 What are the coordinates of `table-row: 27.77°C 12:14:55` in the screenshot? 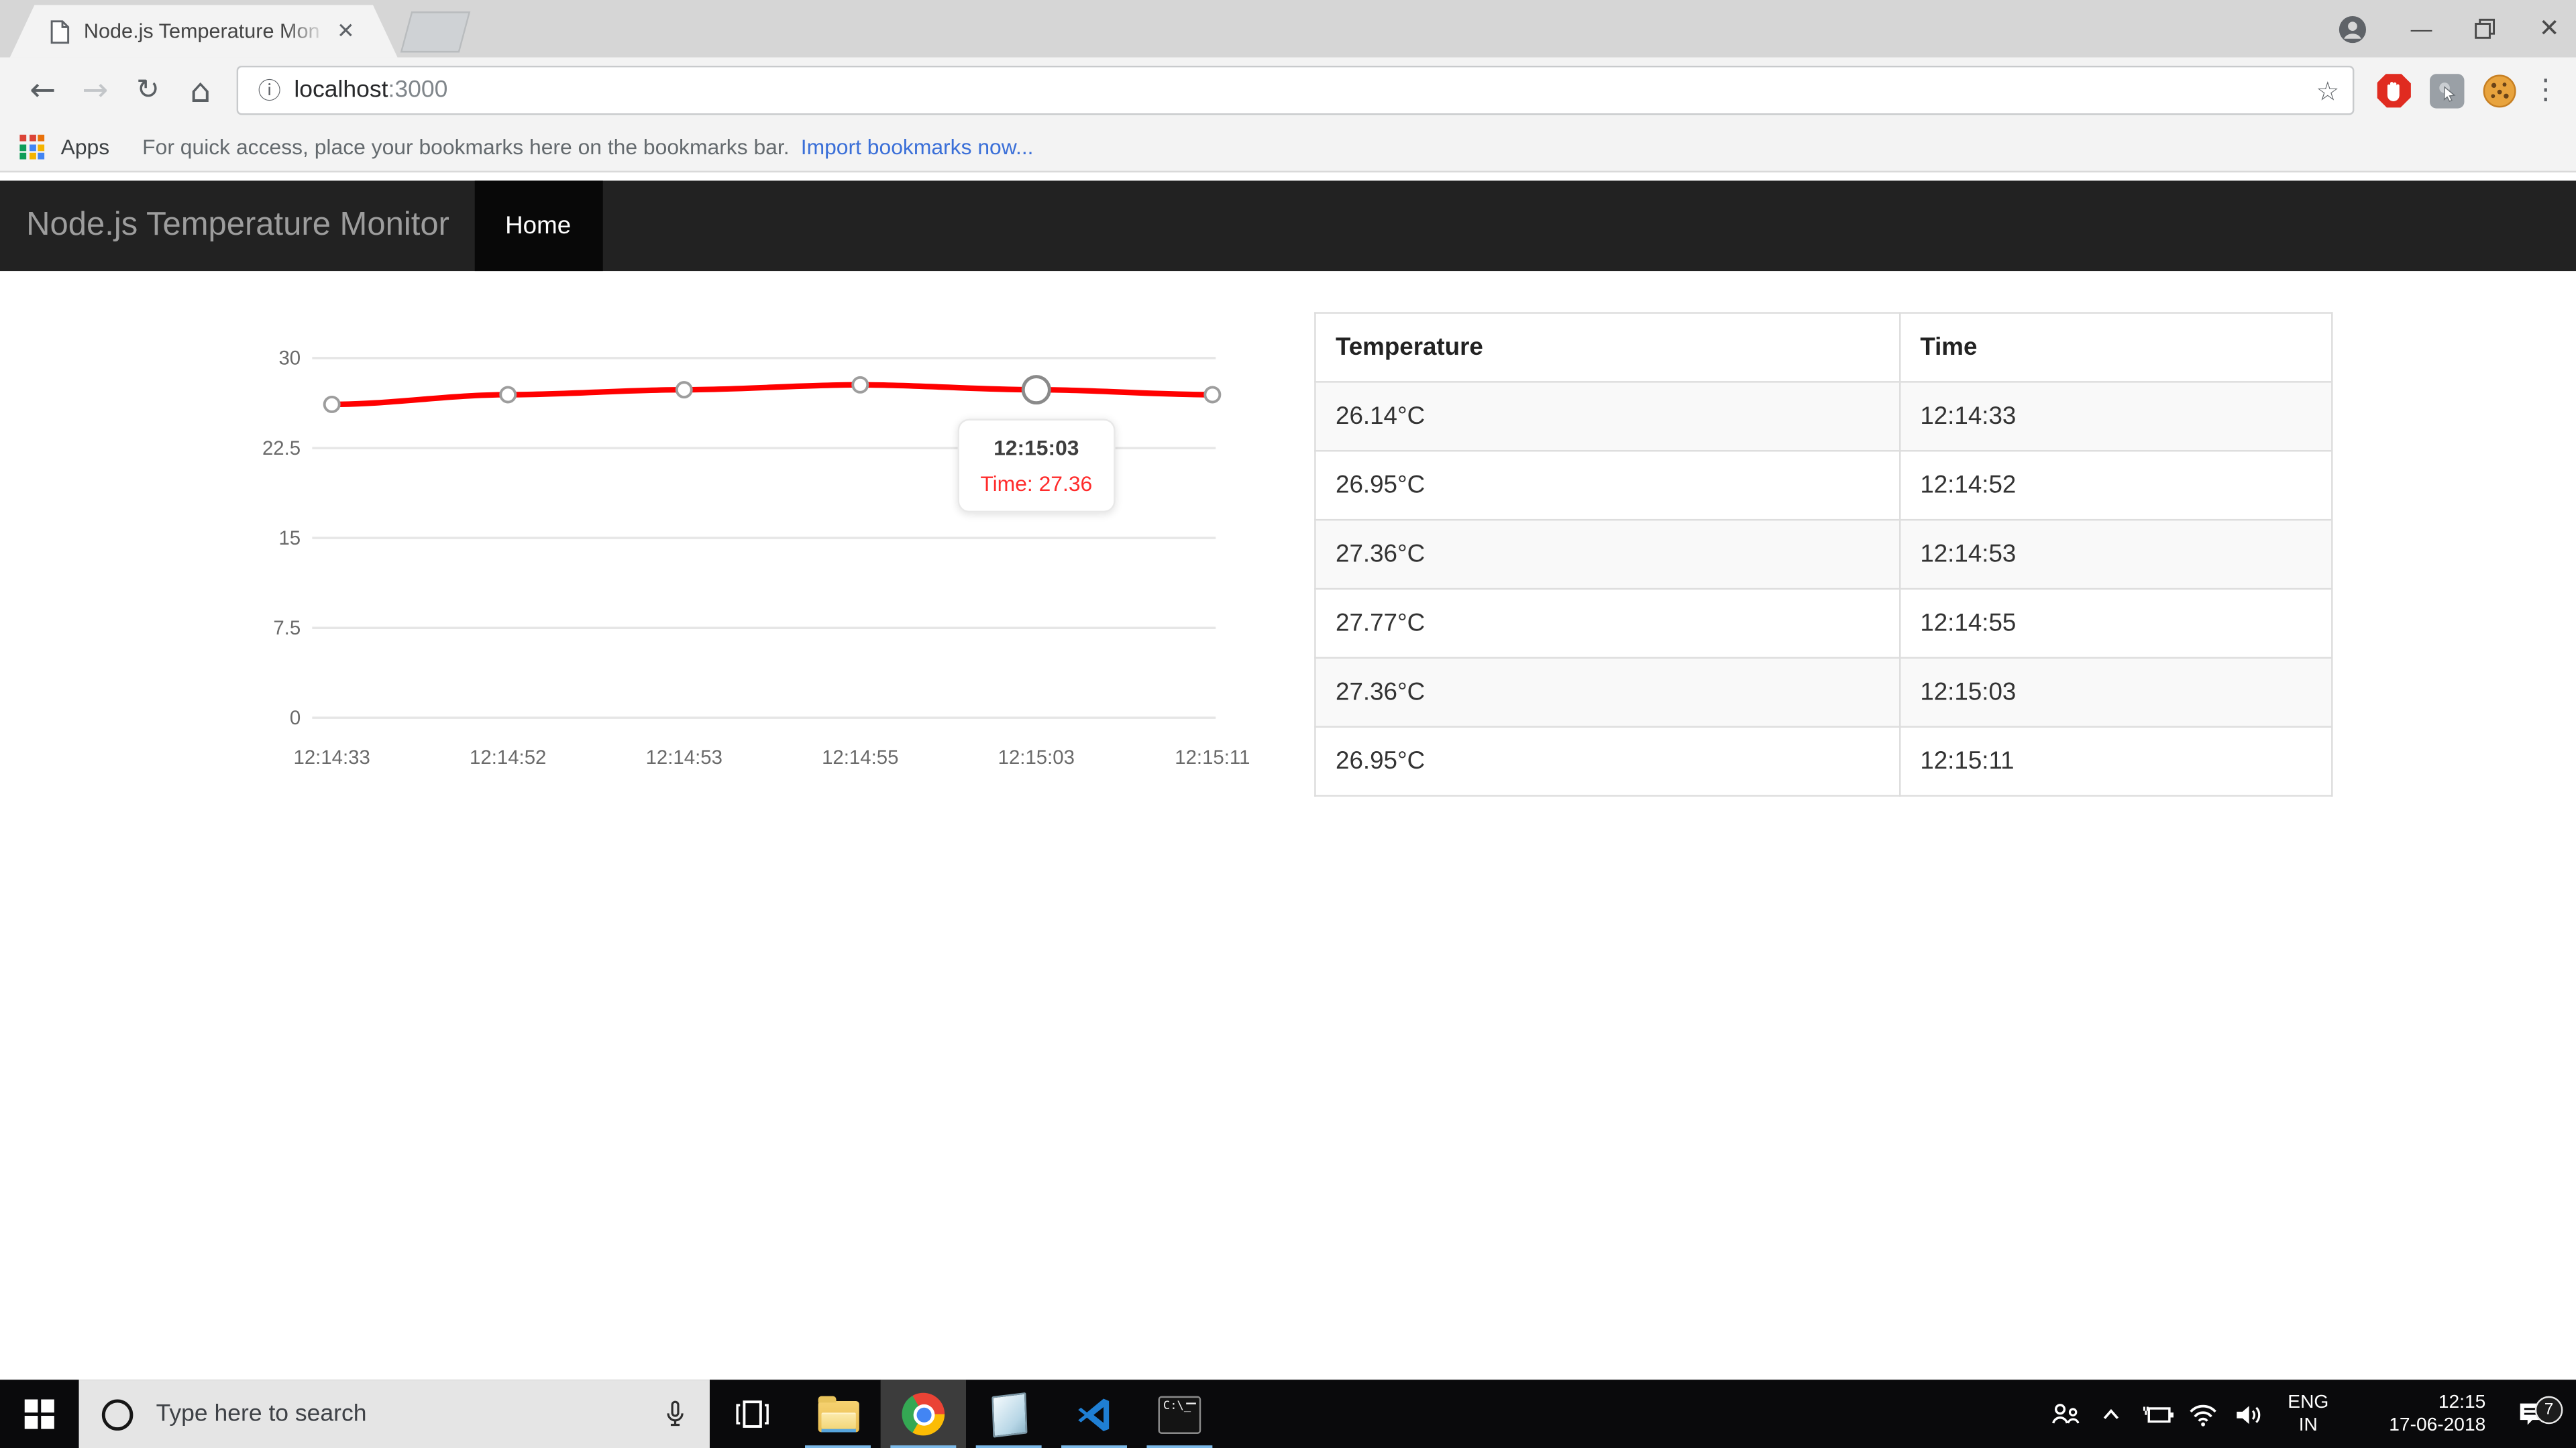 It's located at (1823, 623).